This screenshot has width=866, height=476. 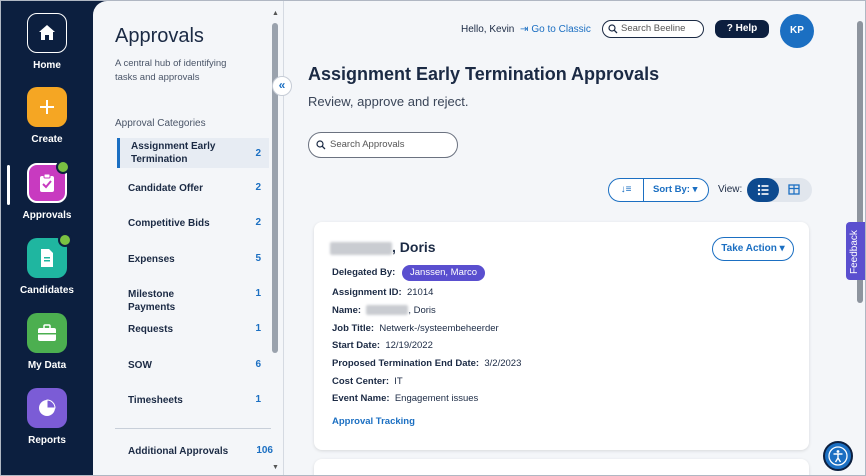 What do you see at coordinates (47, 408) in the screenshot?
I see `pie-chart-icon` at bounding box center [47, 408].